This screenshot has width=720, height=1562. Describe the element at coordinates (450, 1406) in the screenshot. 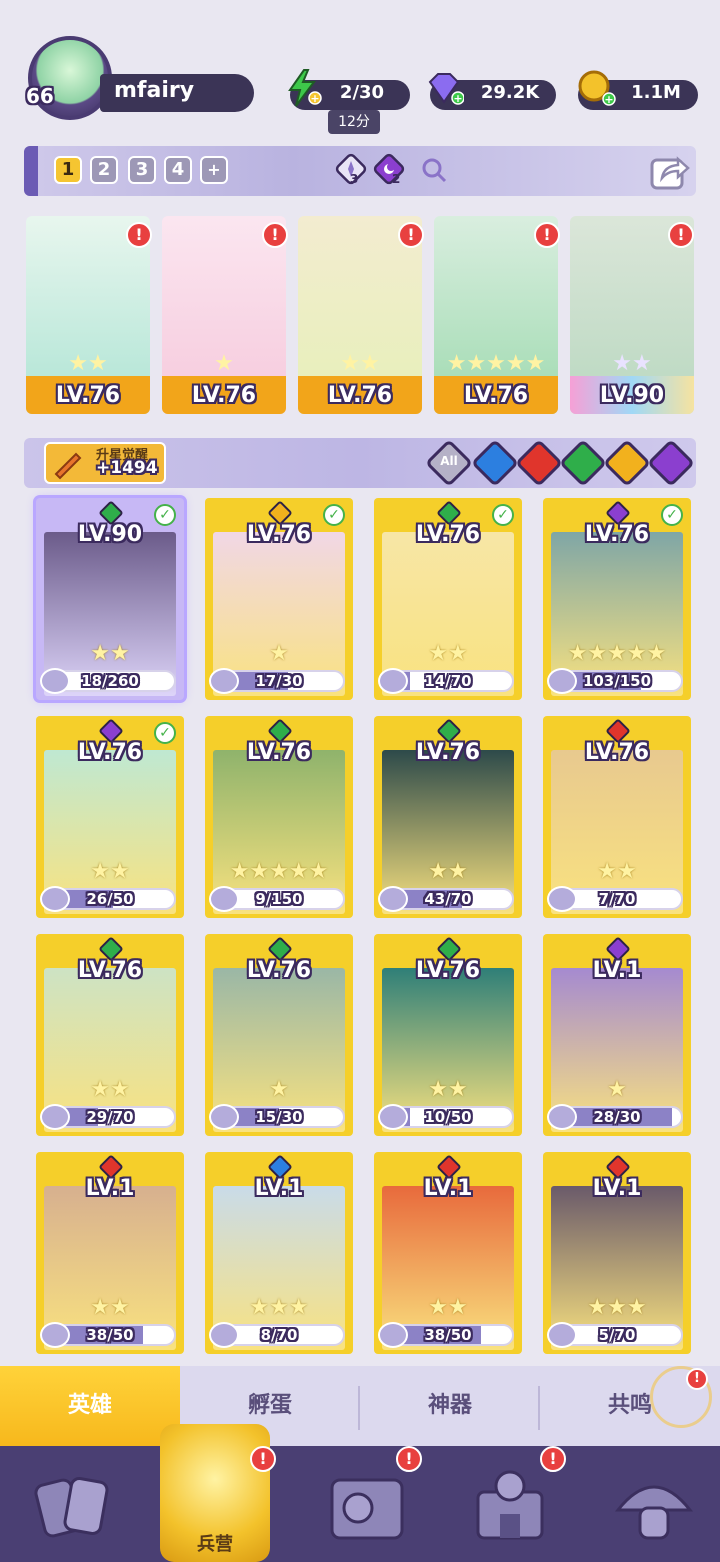

I see `tab-artifact: 神器` at that location.